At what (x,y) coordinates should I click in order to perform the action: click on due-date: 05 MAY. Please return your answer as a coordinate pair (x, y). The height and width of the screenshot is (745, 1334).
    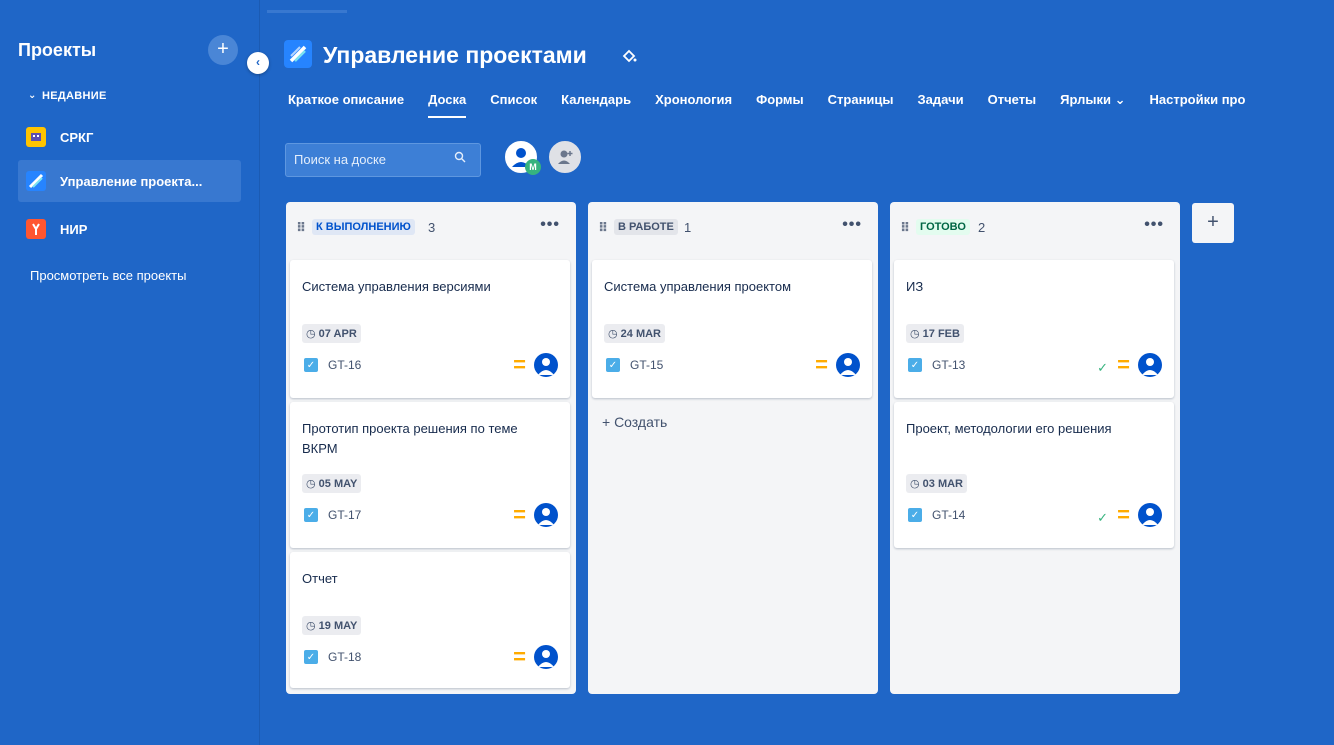
    Looking at the image, I should click on (338, 484).